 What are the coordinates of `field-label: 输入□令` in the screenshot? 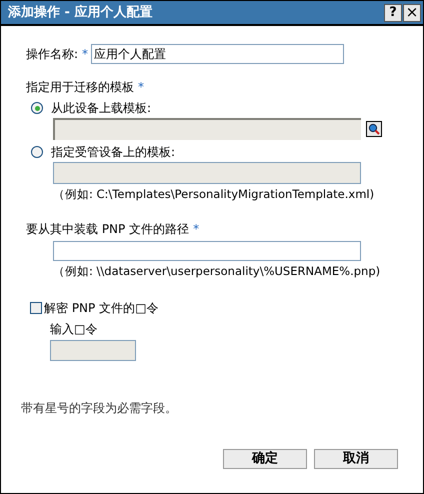 It's located at (74, 329).